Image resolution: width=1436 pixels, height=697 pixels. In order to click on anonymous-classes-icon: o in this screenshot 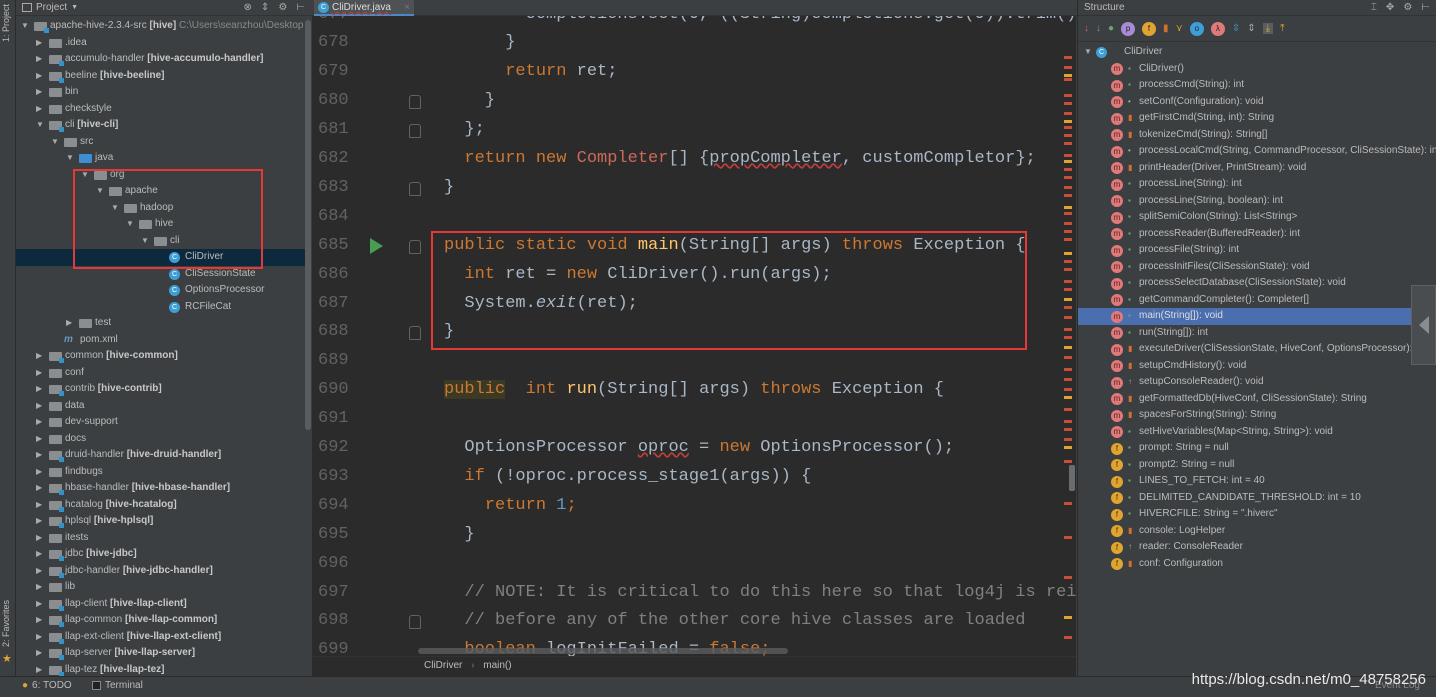, I will do `click(1196, 28)`.